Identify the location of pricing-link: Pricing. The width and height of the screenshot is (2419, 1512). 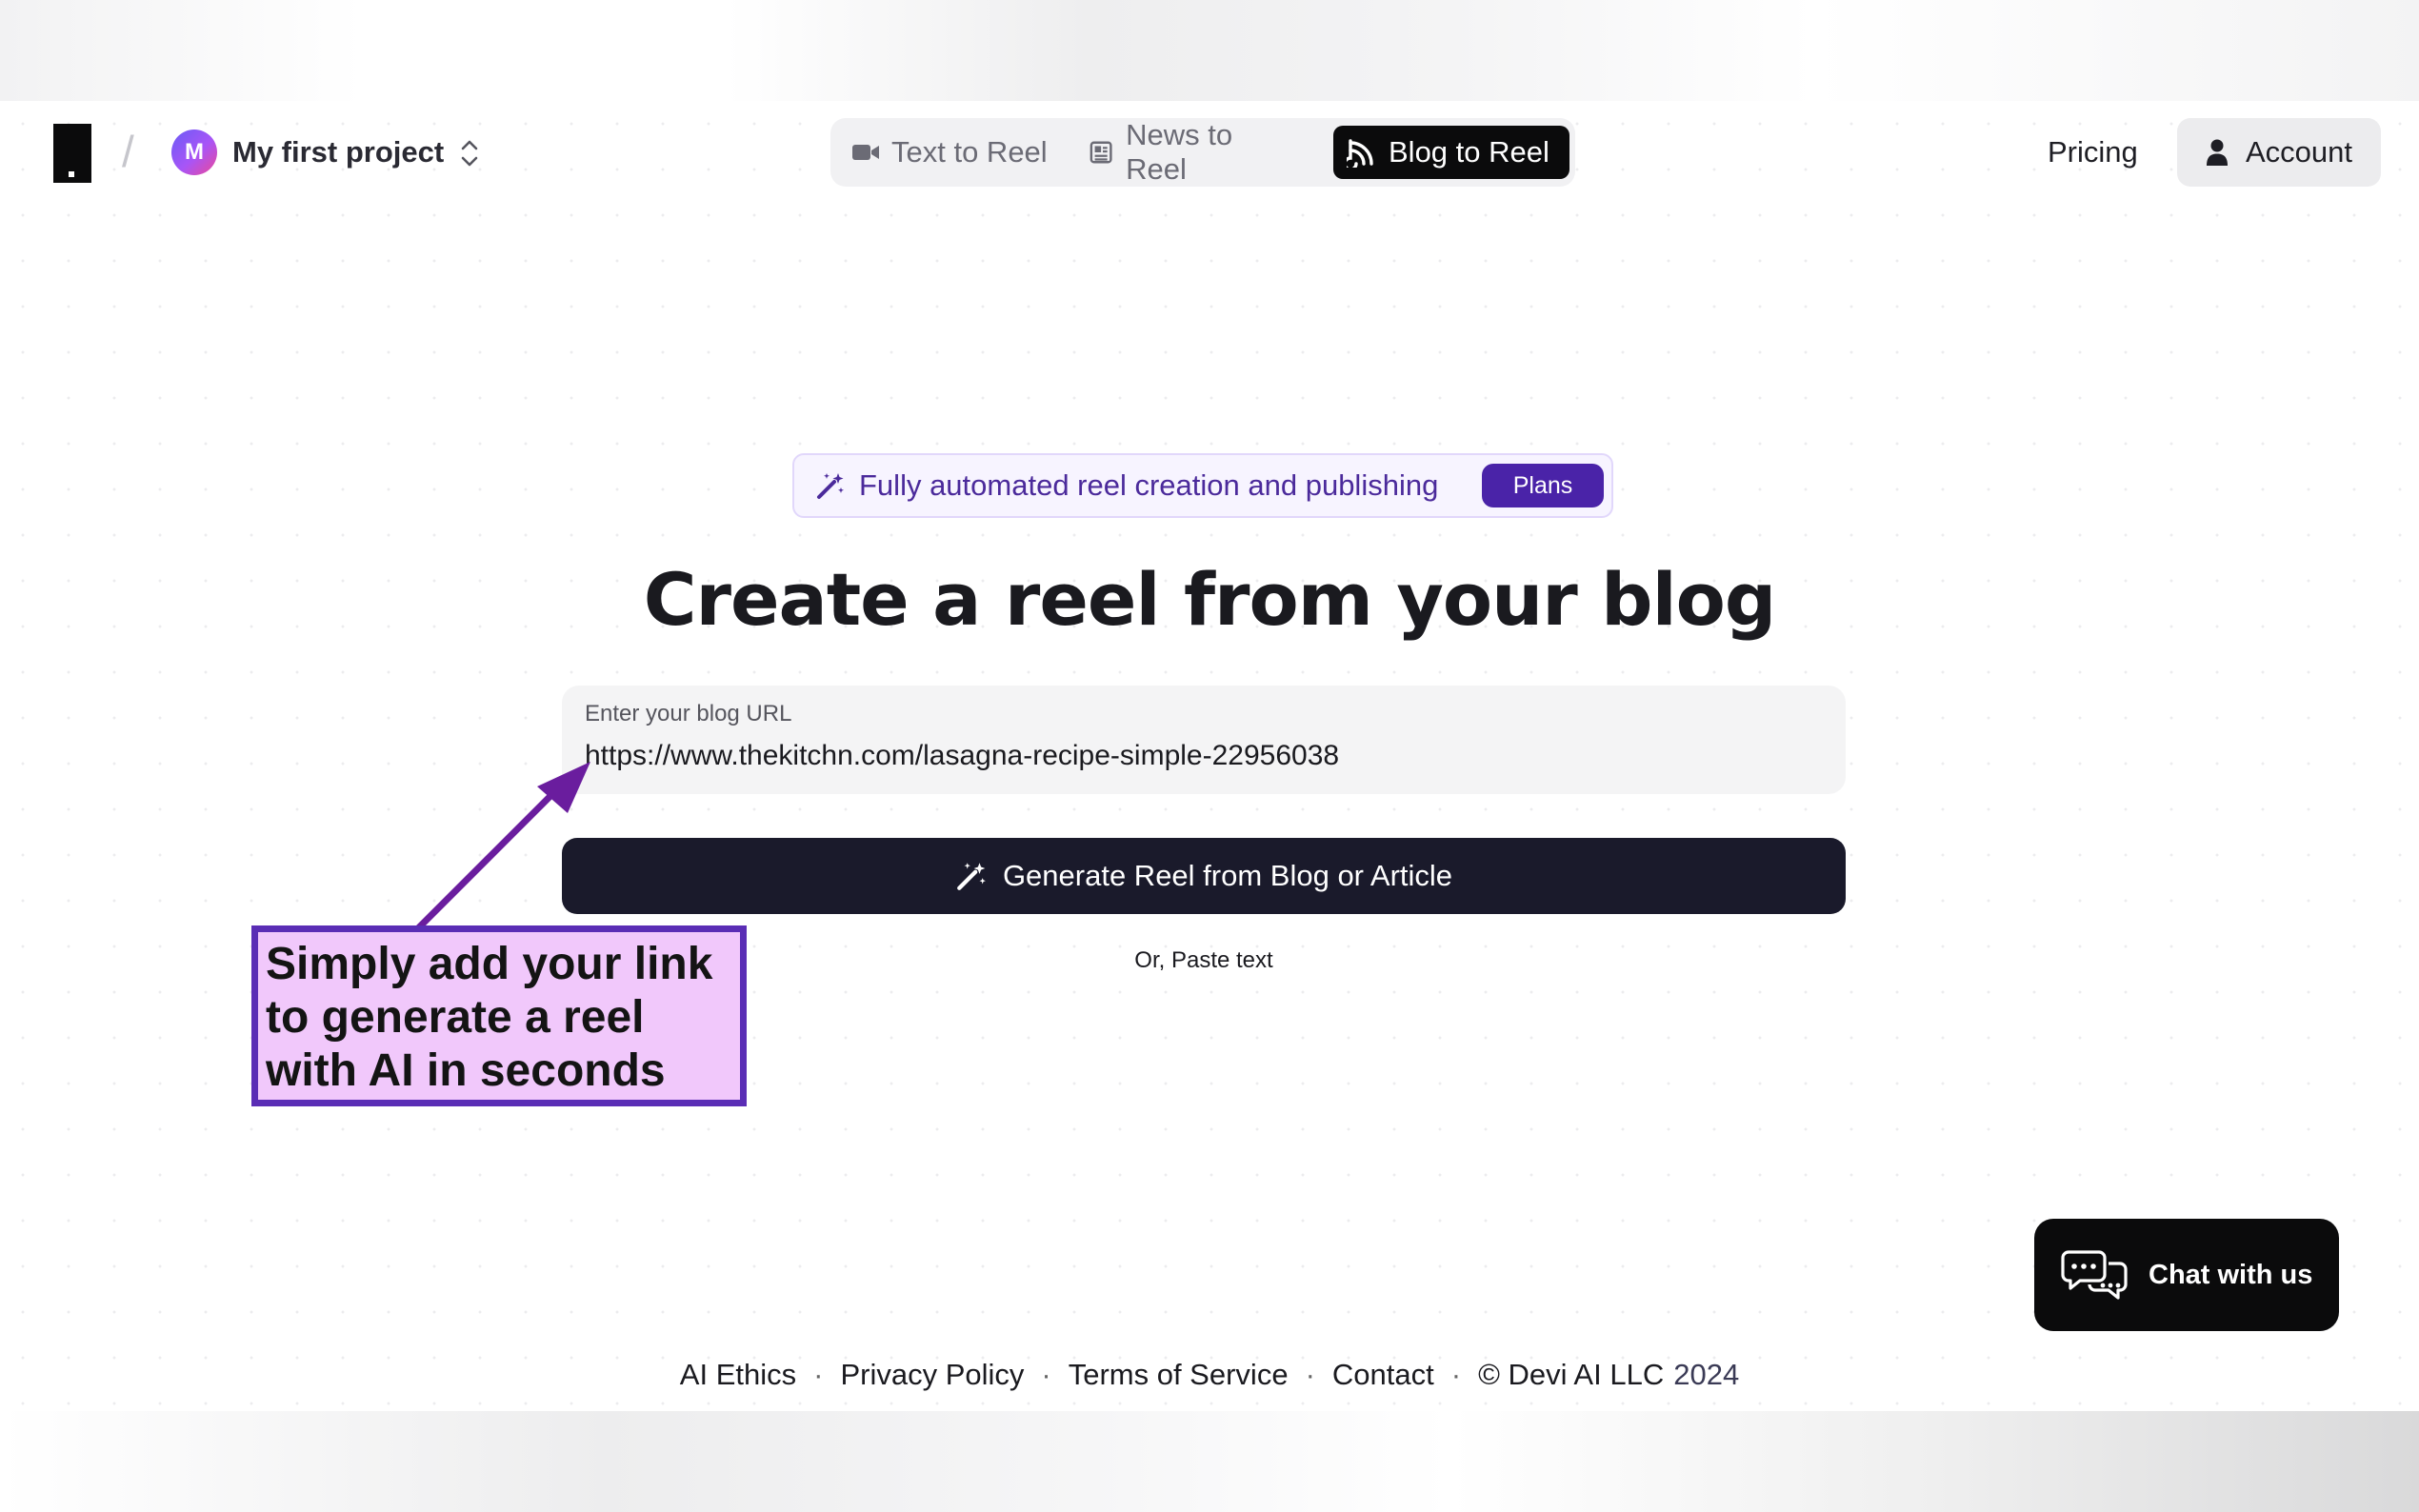
(2093, 152).